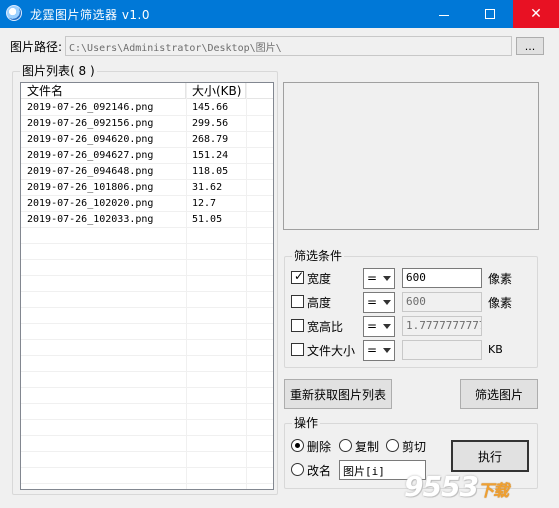 The height and width of the screenshot is (508, 559). I want to click on table-row: 2019-07-26_092146.png 145.66, so click(147, 108).